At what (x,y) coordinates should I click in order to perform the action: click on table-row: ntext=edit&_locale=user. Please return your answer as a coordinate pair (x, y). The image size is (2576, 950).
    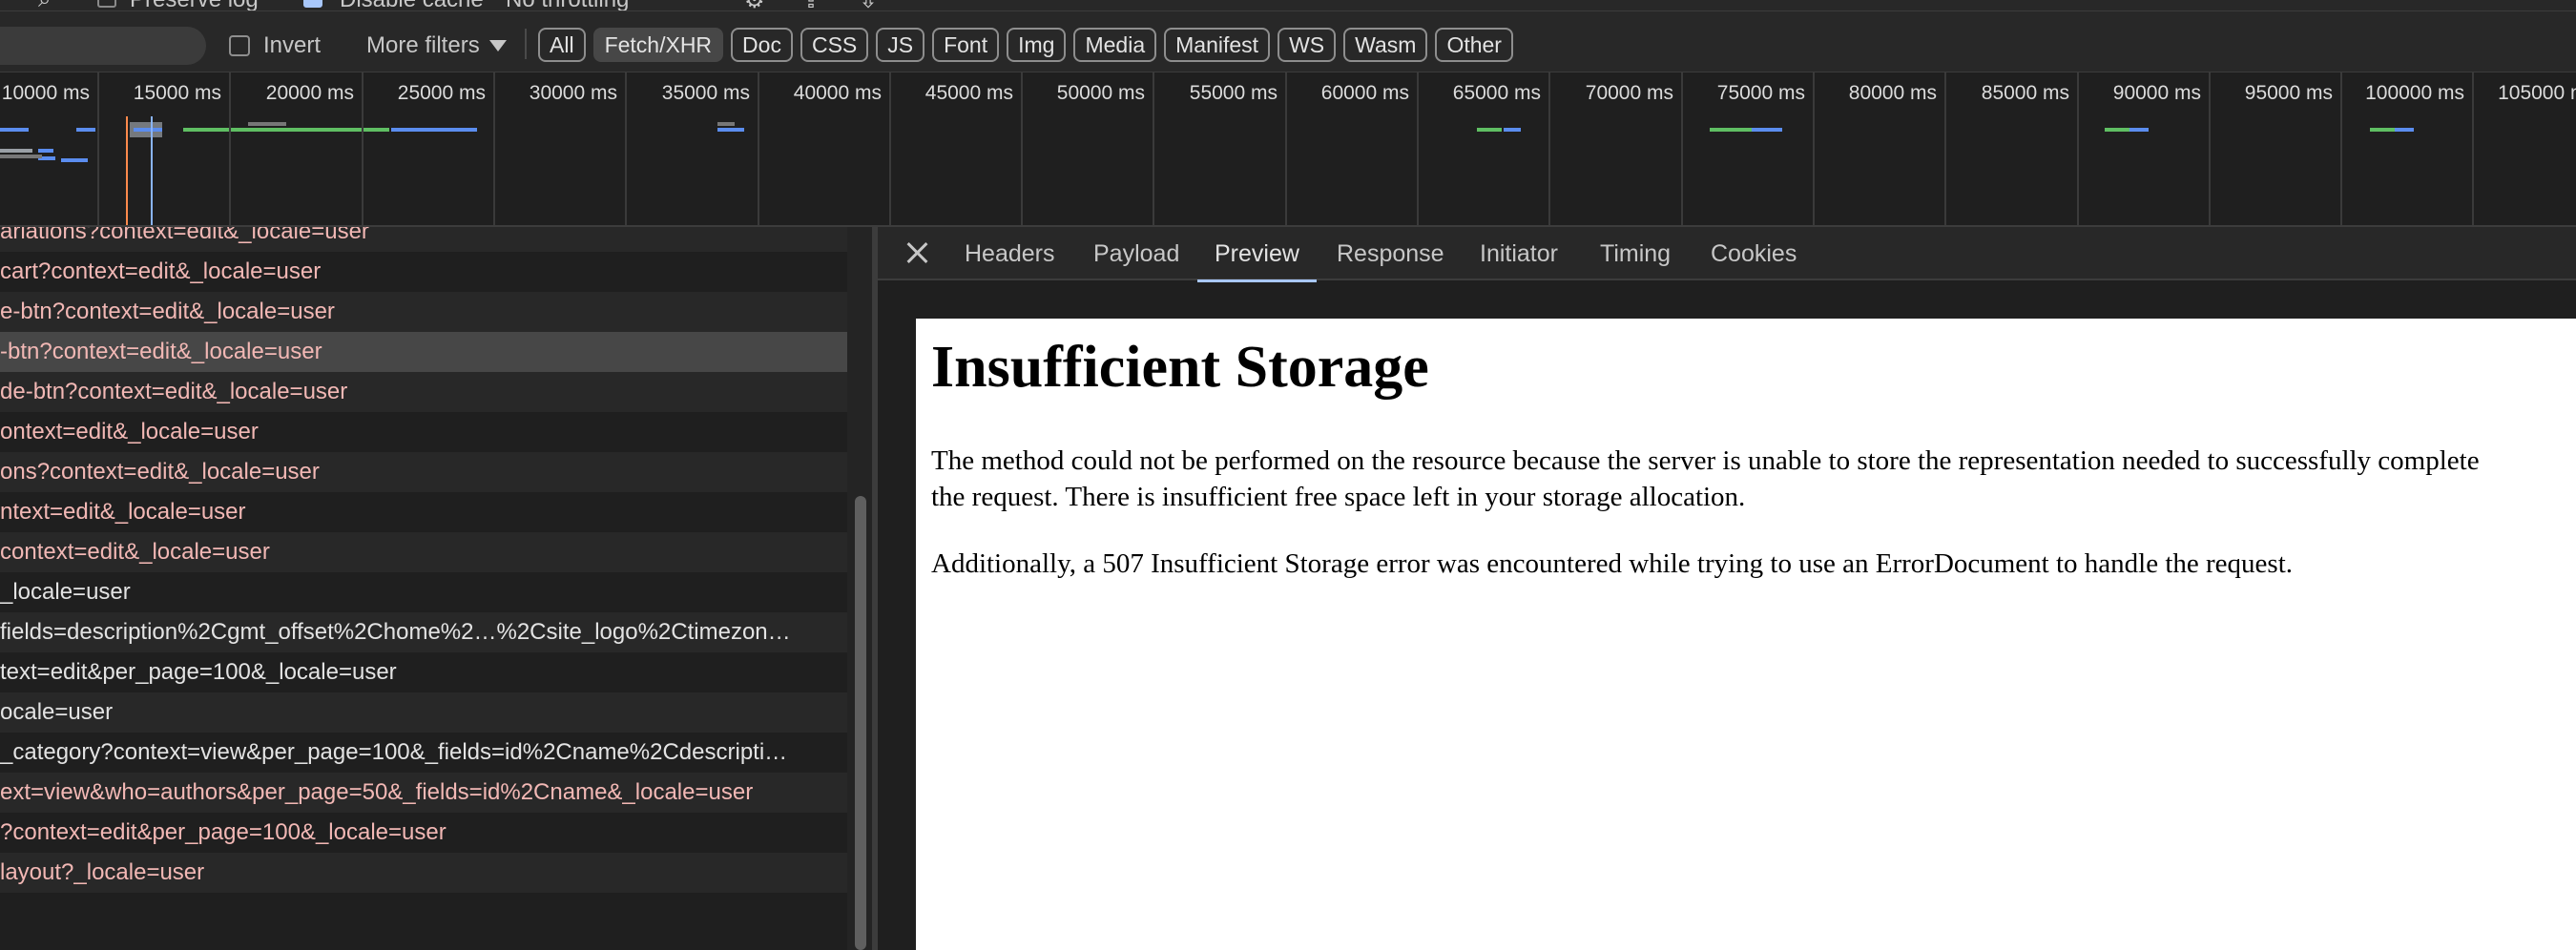
    Looking at the image, I should click on (423, 512).